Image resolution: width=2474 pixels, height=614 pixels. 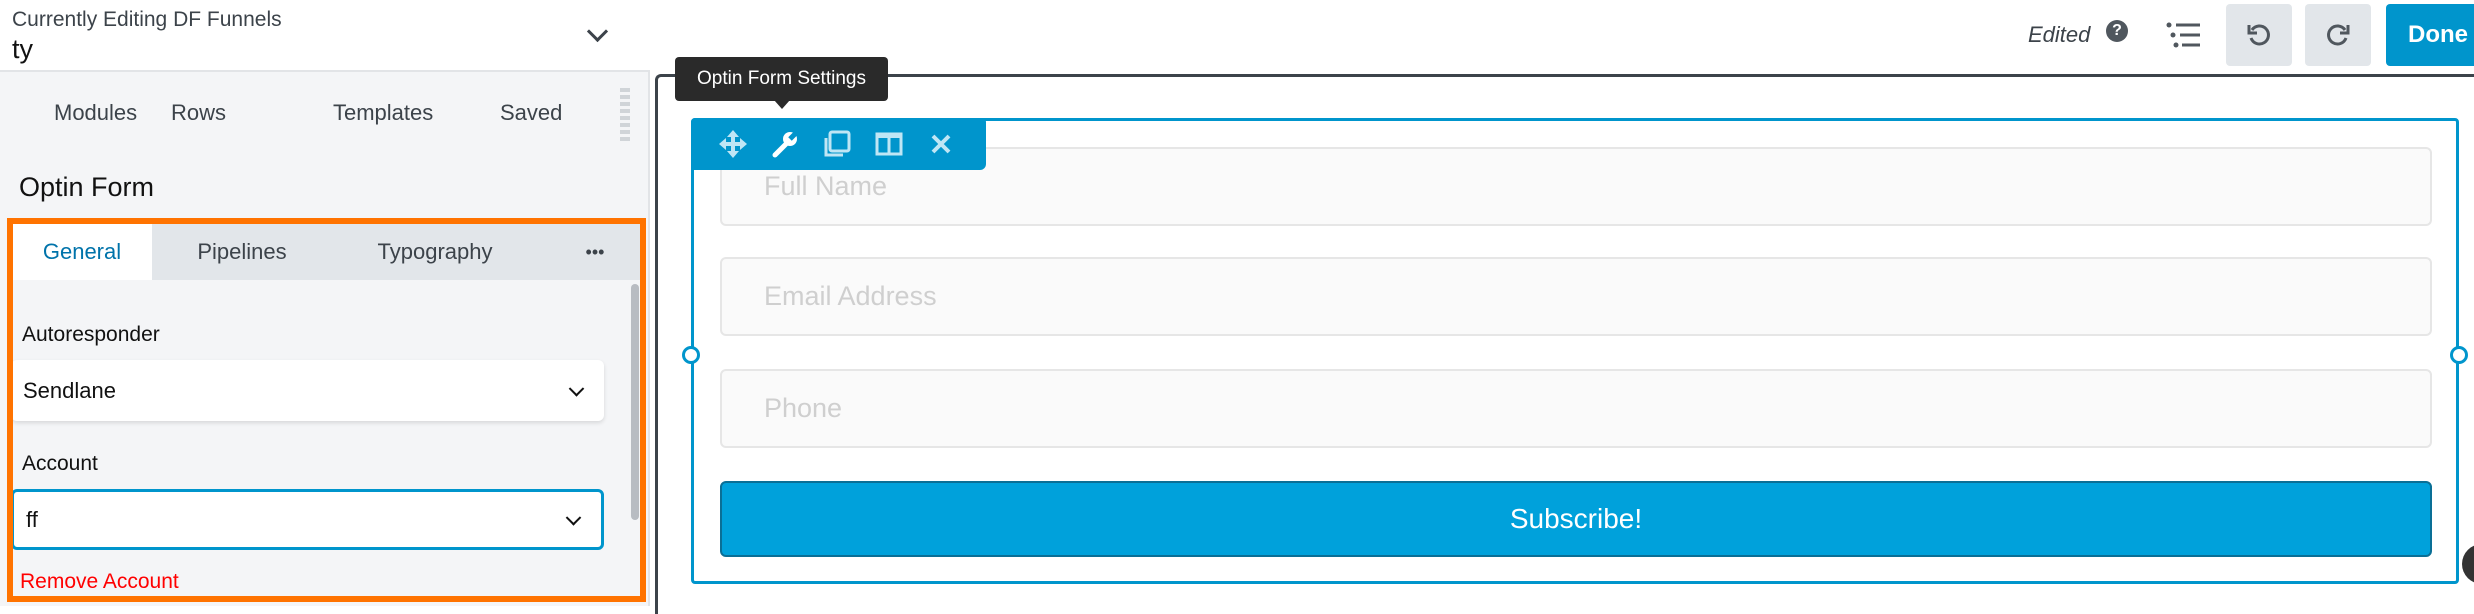 I want to click on edited-status: Edited, so click(x=2059, y=34).